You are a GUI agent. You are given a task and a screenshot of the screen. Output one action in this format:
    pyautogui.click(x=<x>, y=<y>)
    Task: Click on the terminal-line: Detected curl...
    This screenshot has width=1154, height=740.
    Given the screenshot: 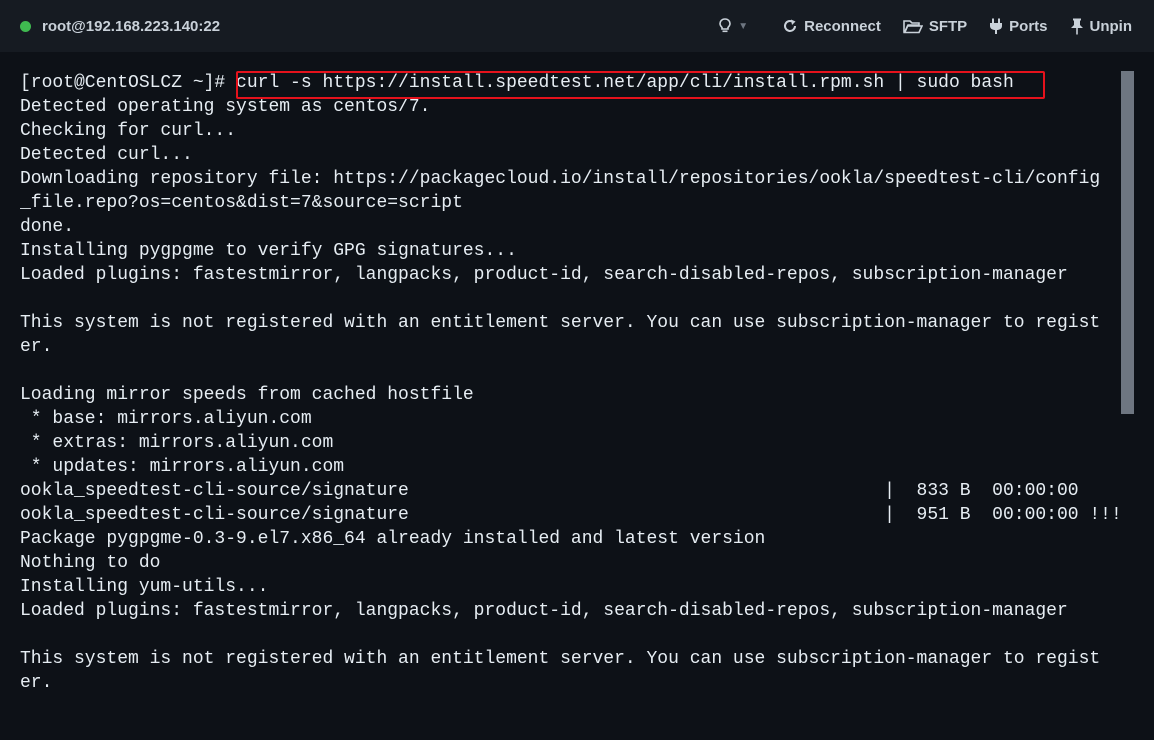 What is the action you would take?
    pyautogui.click(x=106, y=155)
    